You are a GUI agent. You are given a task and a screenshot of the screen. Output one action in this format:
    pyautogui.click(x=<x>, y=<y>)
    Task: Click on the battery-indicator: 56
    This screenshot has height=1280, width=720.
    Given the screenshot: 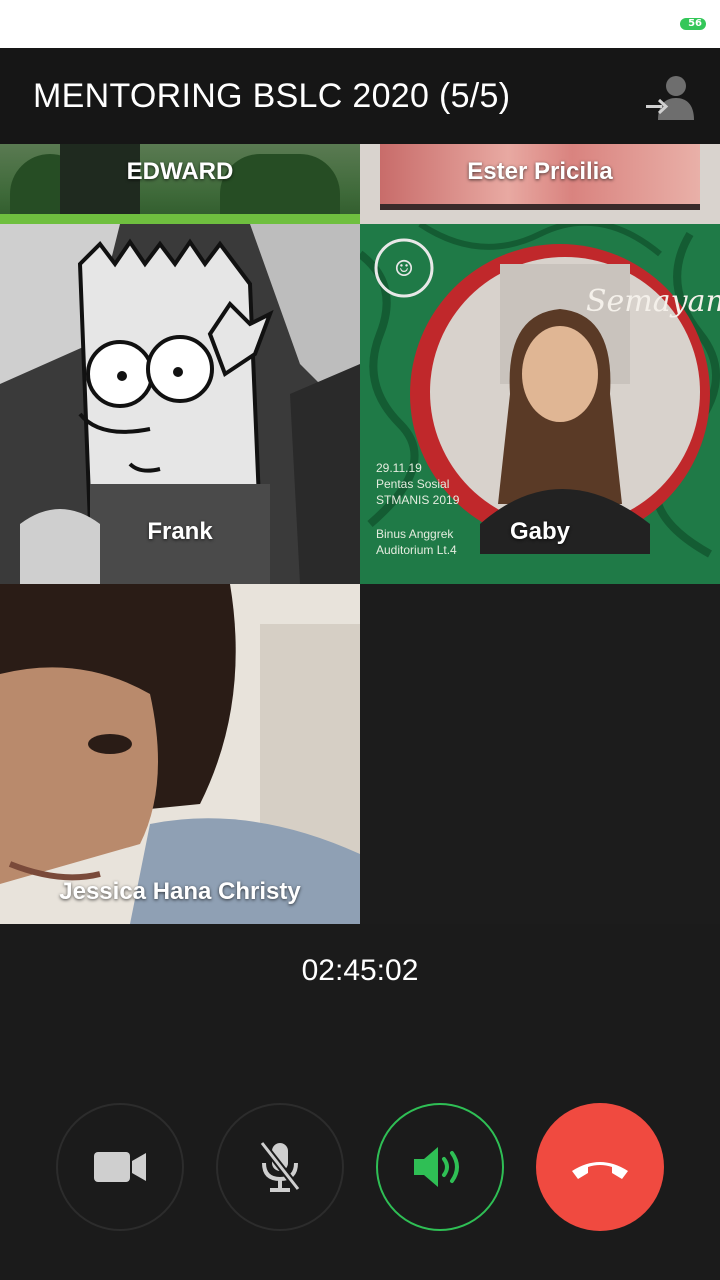 What is the action you would take?
    pyautogui.click(x=693, y=24)
    